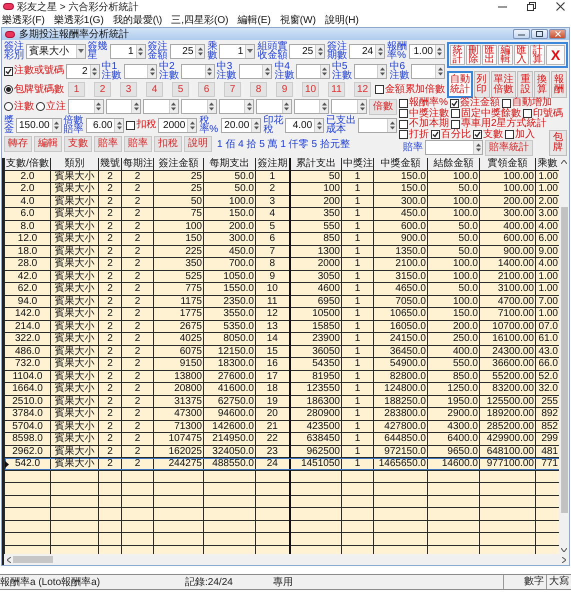  What do you see at coordinates (285, 559) in the screenshot?
I see `horizontal-scrollbar` at bounding box center [285, 559].